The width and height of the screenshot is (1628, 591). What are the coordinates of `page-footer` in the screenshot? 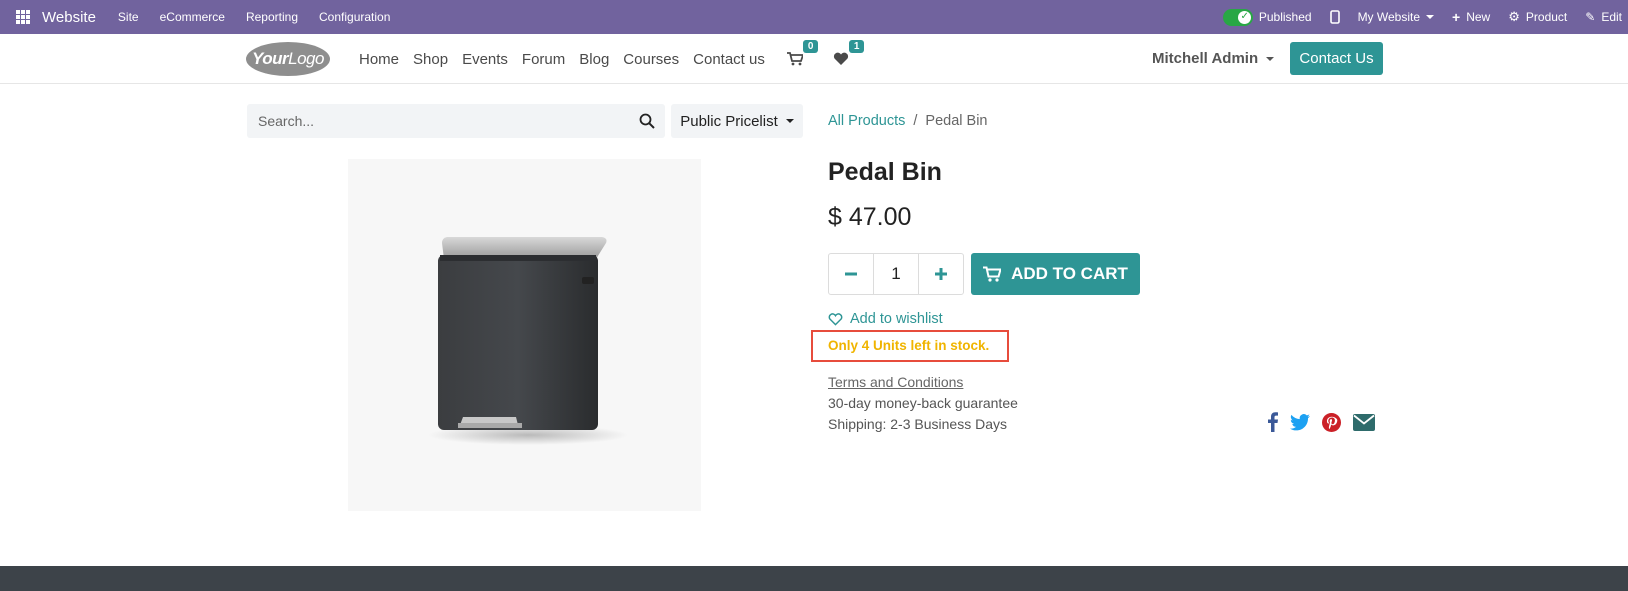 It's located at (814, 578).